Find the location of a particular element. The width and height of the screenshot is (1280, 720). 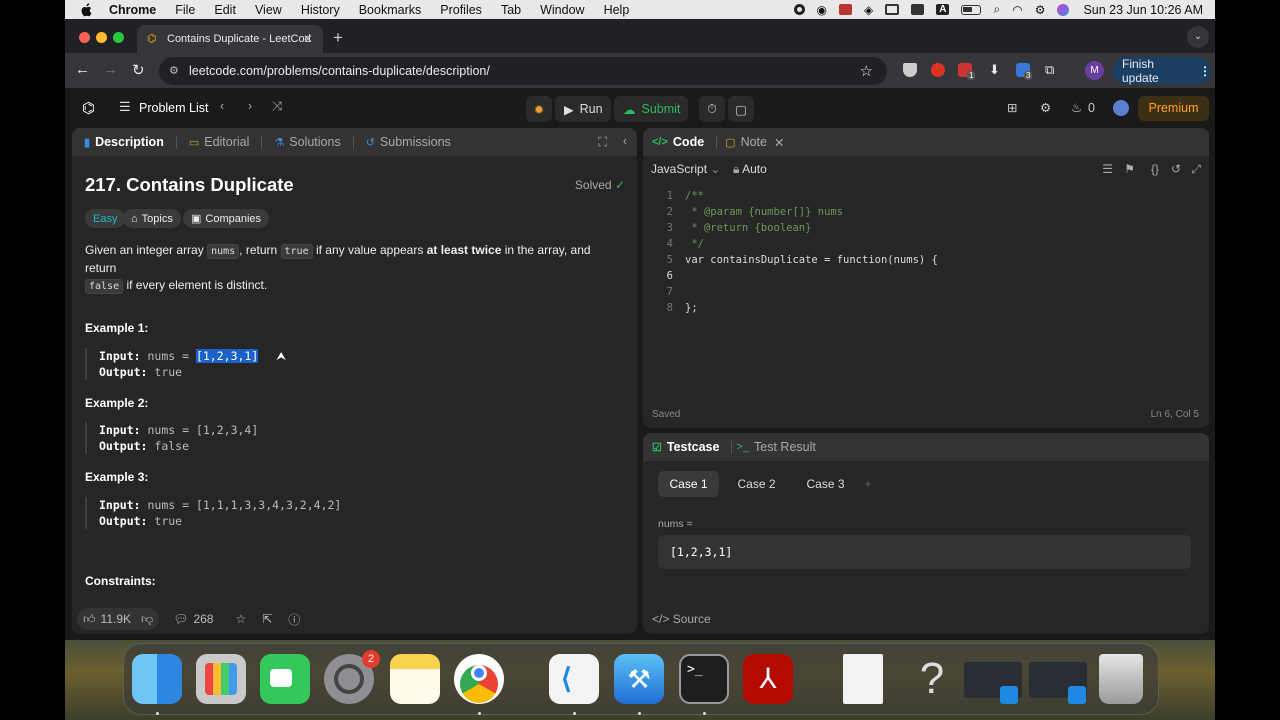

tab-code: </> Code is located at coordinates (678, 142).